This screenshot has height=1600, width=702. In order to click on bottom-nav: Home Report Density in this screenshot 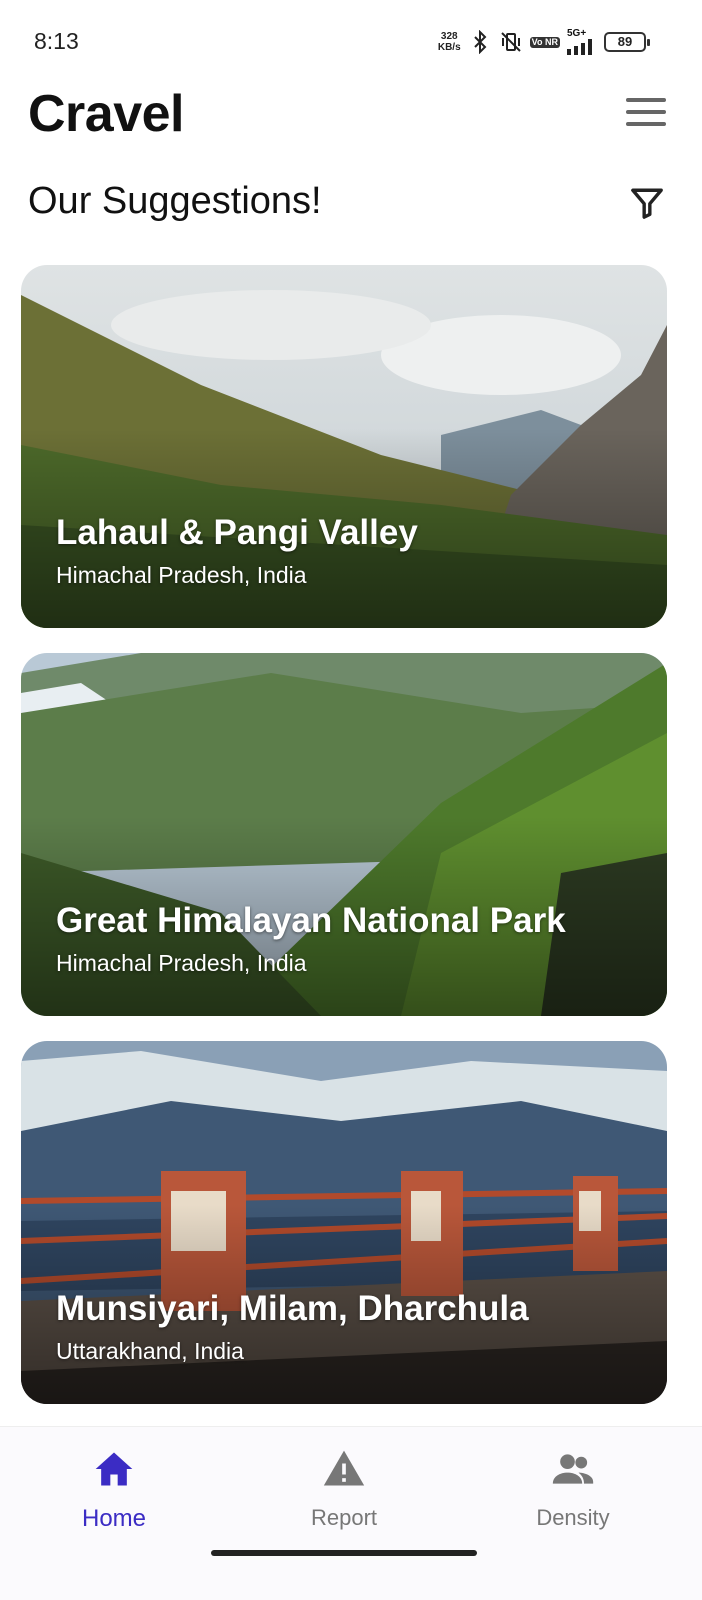, I will do `click(351, 1513)`.